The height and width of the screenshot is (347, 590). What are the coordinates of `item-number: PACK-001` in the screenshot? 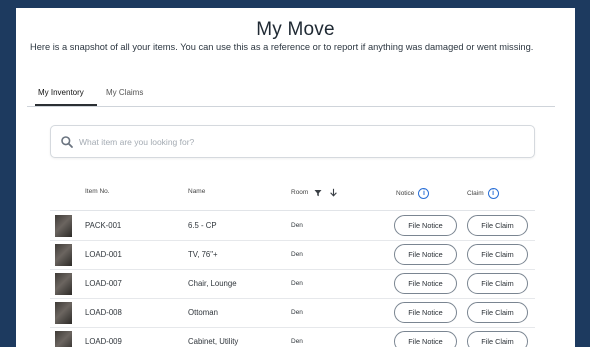 It's located at (103, 225).